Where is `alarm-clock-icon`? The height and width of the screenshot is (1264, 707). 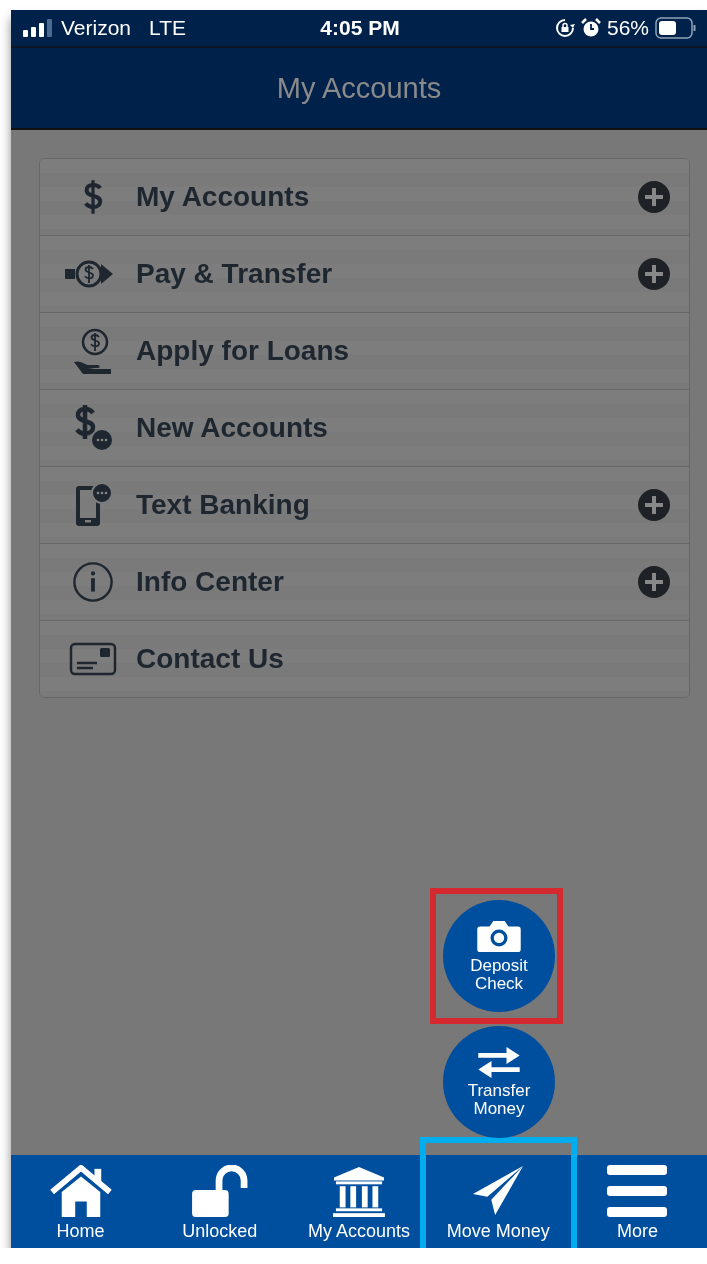
alarm-clock-icon is located at coordinates (590, 28).